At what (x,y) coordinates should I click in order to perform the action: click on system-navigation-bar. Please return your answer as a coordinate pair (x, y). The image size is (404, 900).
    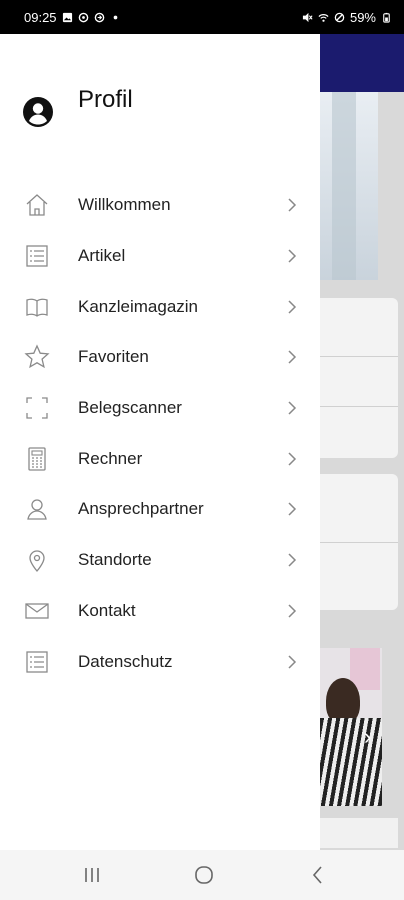
    Looking at the image, I should click on (202, 875).